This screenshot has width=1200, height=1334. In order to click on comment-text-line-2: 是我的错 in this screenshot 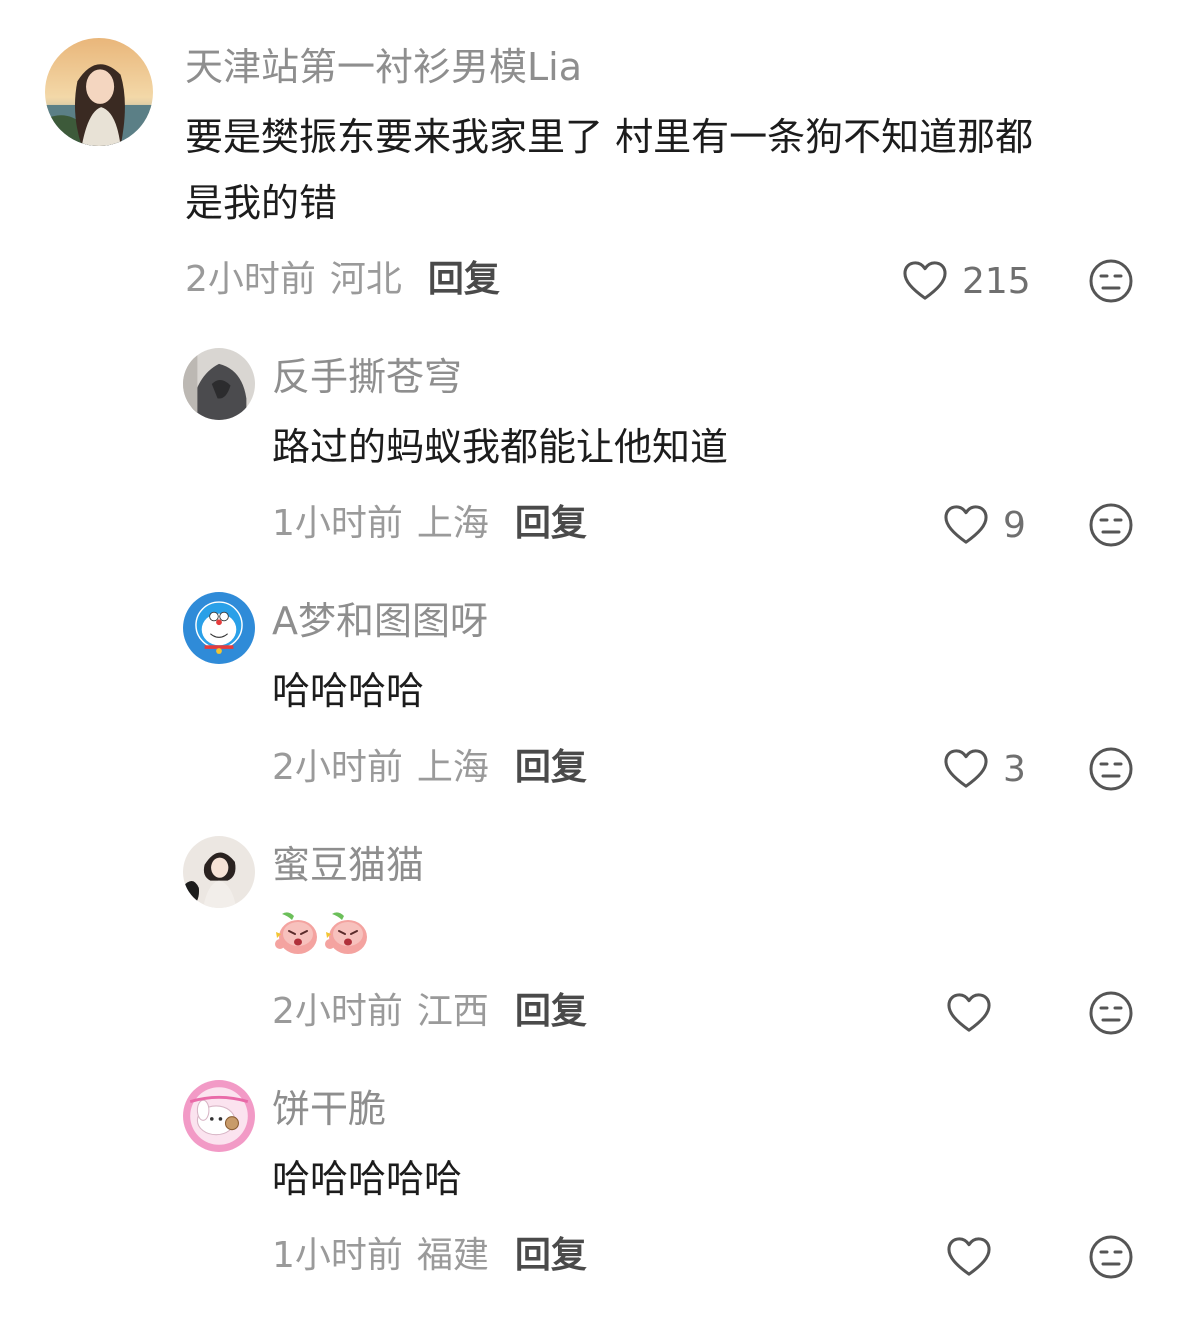, I will do `click(261, 203)`.